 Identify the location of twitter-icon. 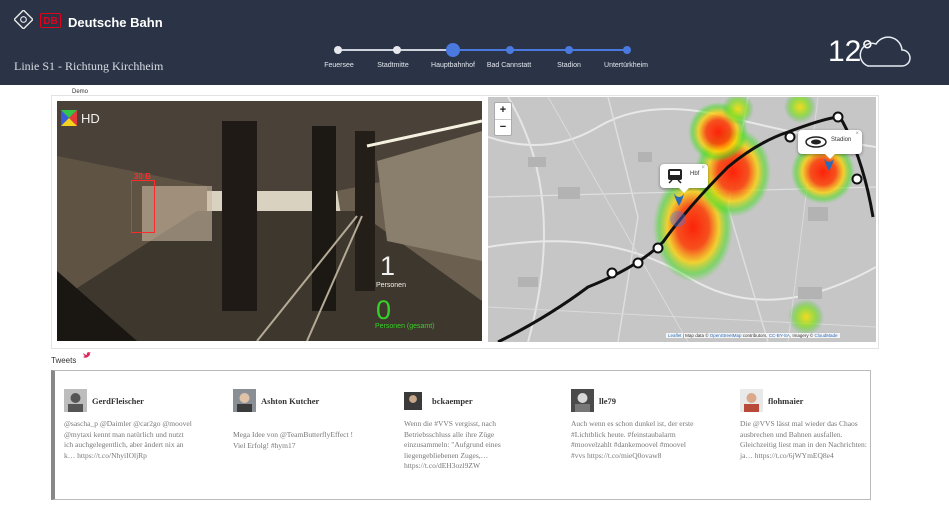
(87, 355).